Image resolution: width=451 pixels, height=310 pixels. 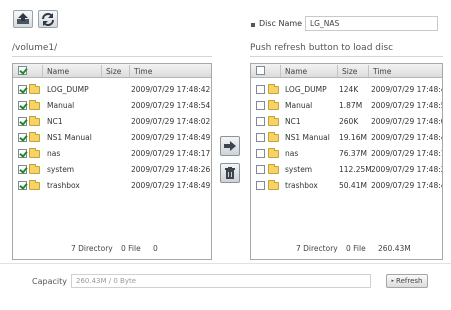 What do you see at coordinates (260, 70) in the screenshot?
I see `right-select-all-checkbox` at bounding box center [260, 70].